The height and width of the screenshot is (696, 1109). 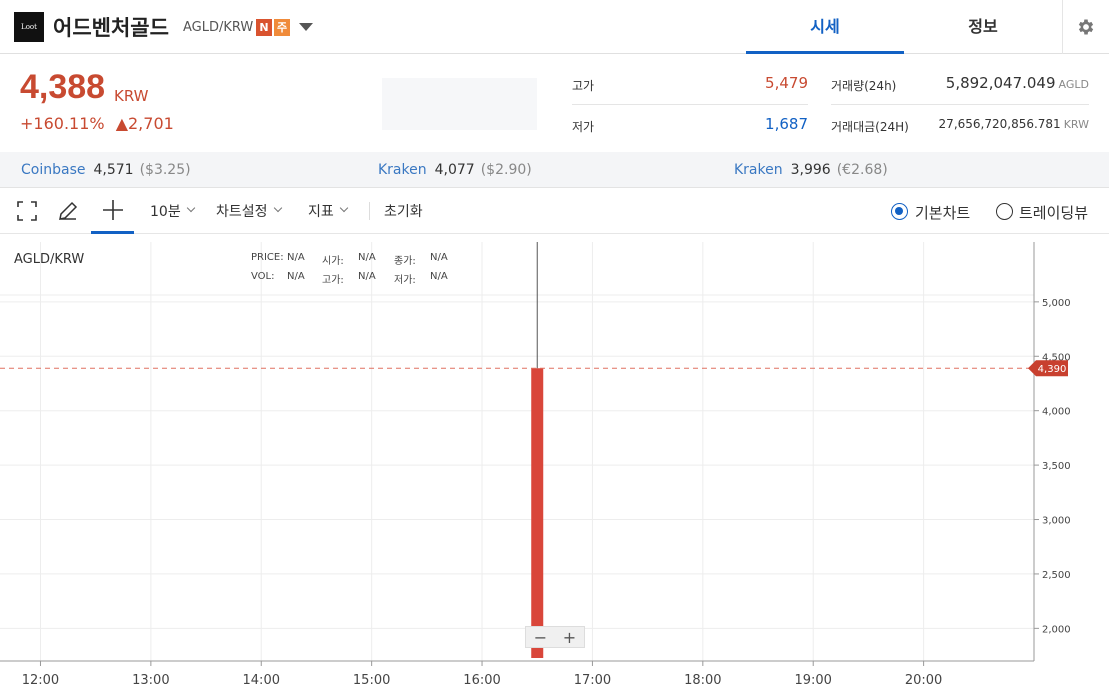 What do you see at coordinates (439, 257) in the screenshot?
I see `ohlc-close-value: N/A` at bounding box center [439, 257].